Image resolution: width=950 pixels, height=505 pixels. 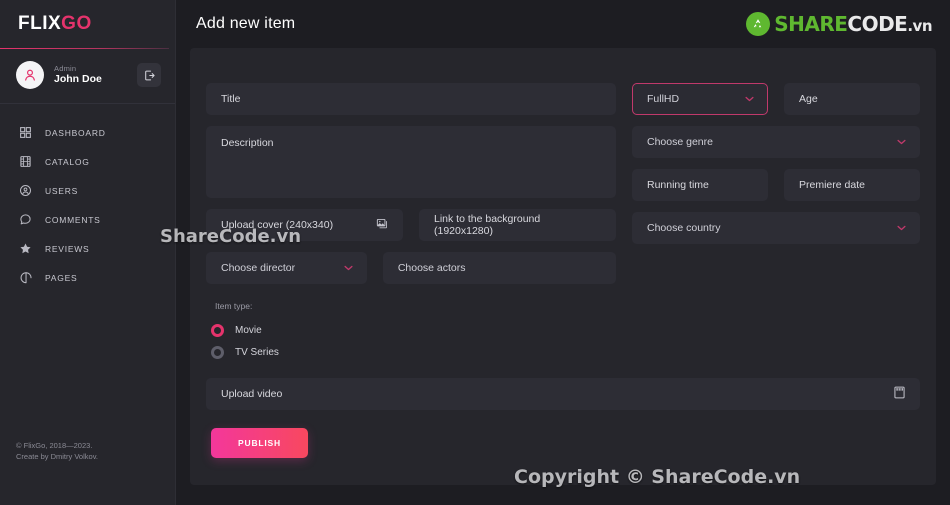 What do you see at coordinates (678, 185) in the screenshot?
I see `running-time-placeholder: Running time` at bounding box center [678, 185].